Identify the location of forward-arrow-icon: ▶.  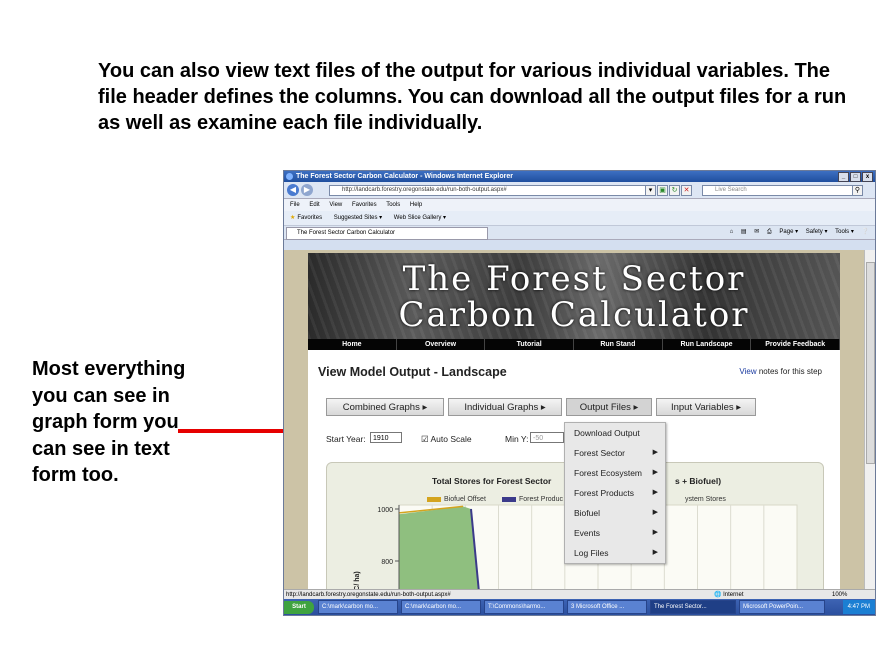
(307, 190).